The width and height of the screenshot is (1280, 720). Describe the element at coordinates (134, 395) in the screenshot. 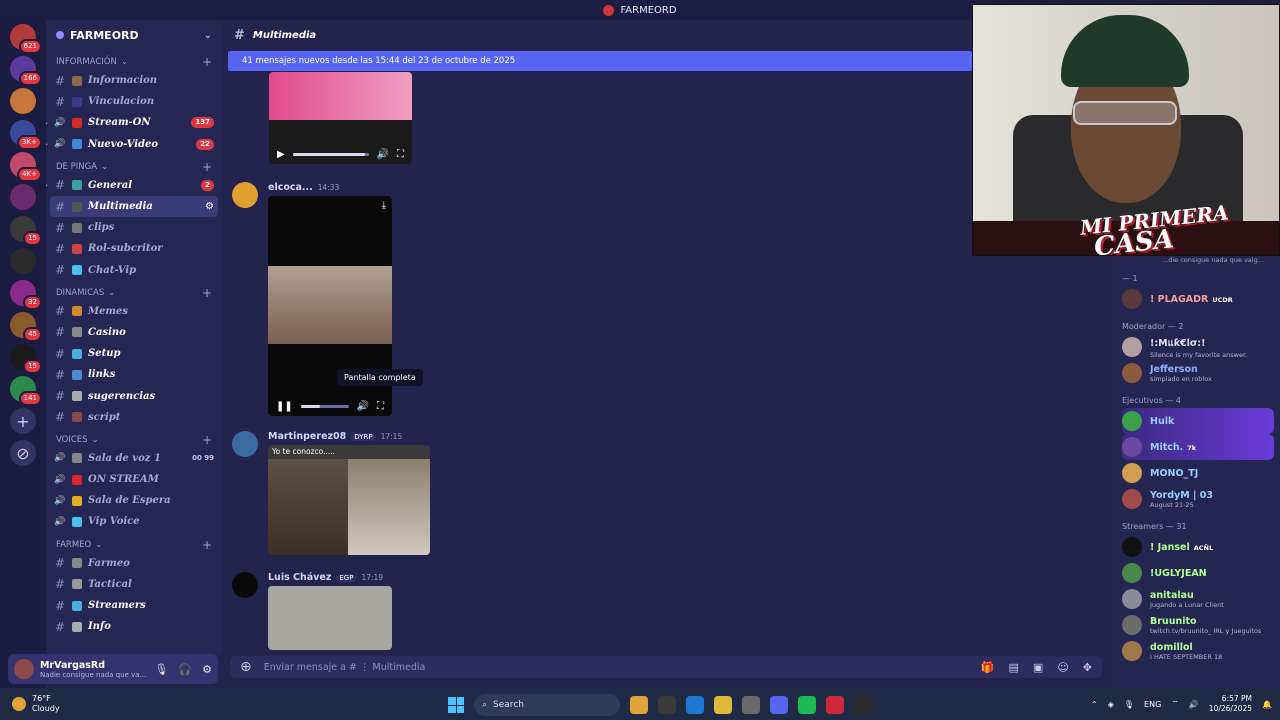

I see `channel-item: # sugerencias` at that location.